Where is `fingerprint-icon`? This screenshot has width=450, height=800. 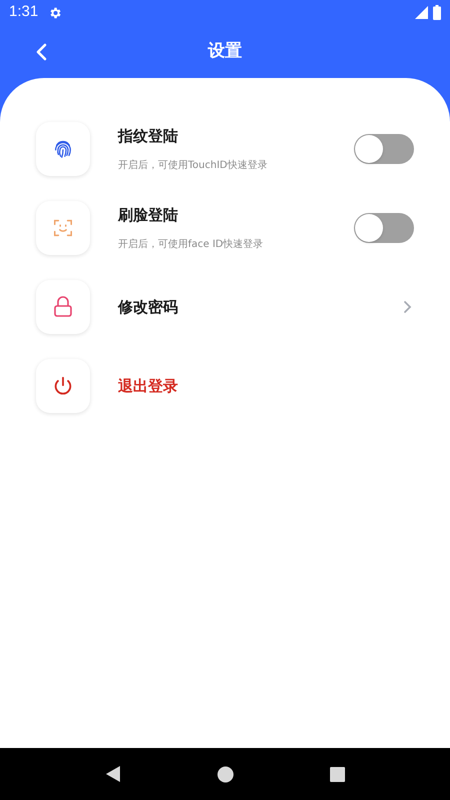 fingerprint-icon is located at coordinates (63, 149).